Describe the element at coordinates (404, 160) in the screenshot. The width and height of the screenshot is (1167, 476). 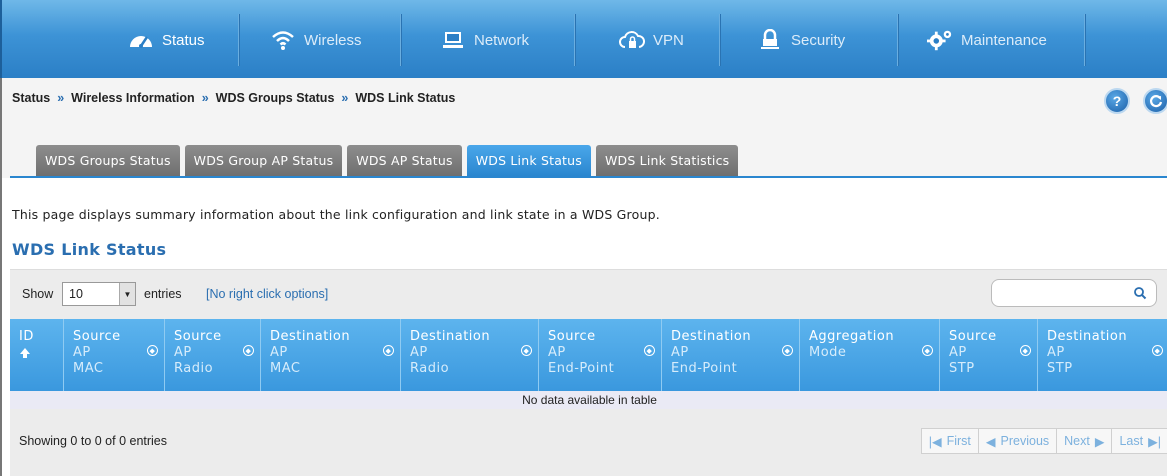
I see `tab-wds-ap-status: WDS AP Status` at that location.